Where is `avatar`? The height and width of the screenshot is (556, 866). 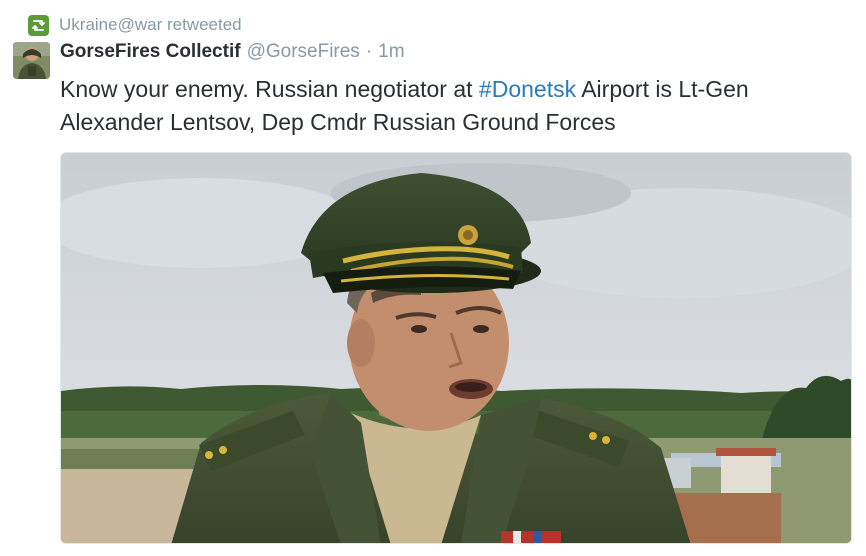
avatar is located at coordinates (31, 60).